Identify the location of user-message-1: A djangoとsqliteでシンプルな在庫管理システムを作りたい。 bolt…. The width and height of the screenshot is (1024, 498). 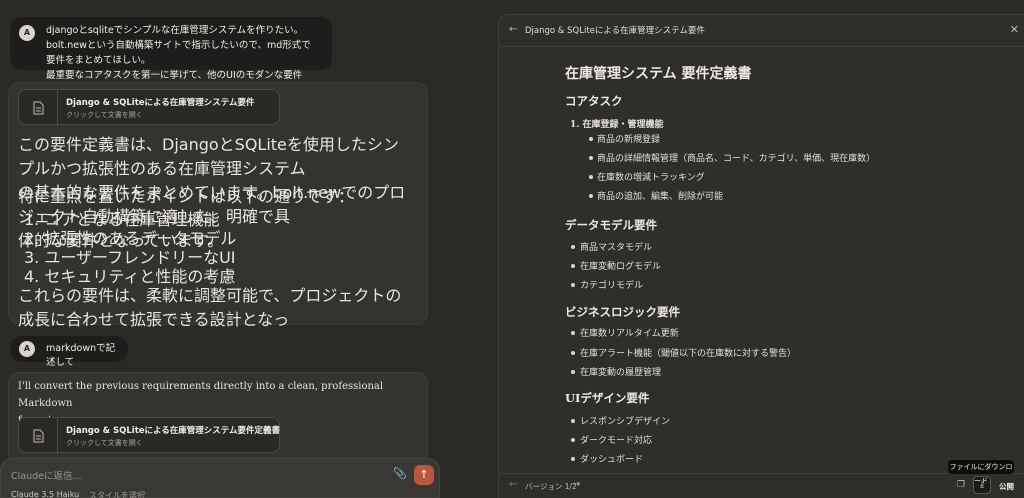
(171, 56).